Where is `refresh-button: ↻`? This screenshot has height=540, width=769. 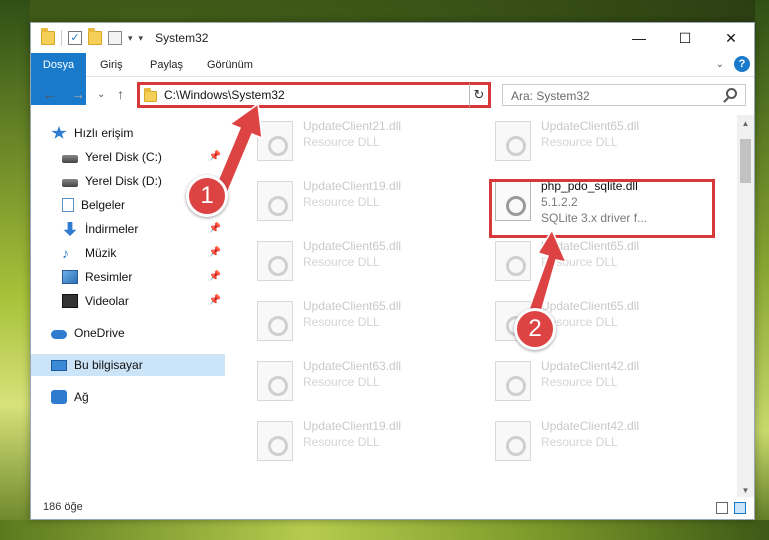 refresh-button: ↻ is located at coordinates (480, 95).